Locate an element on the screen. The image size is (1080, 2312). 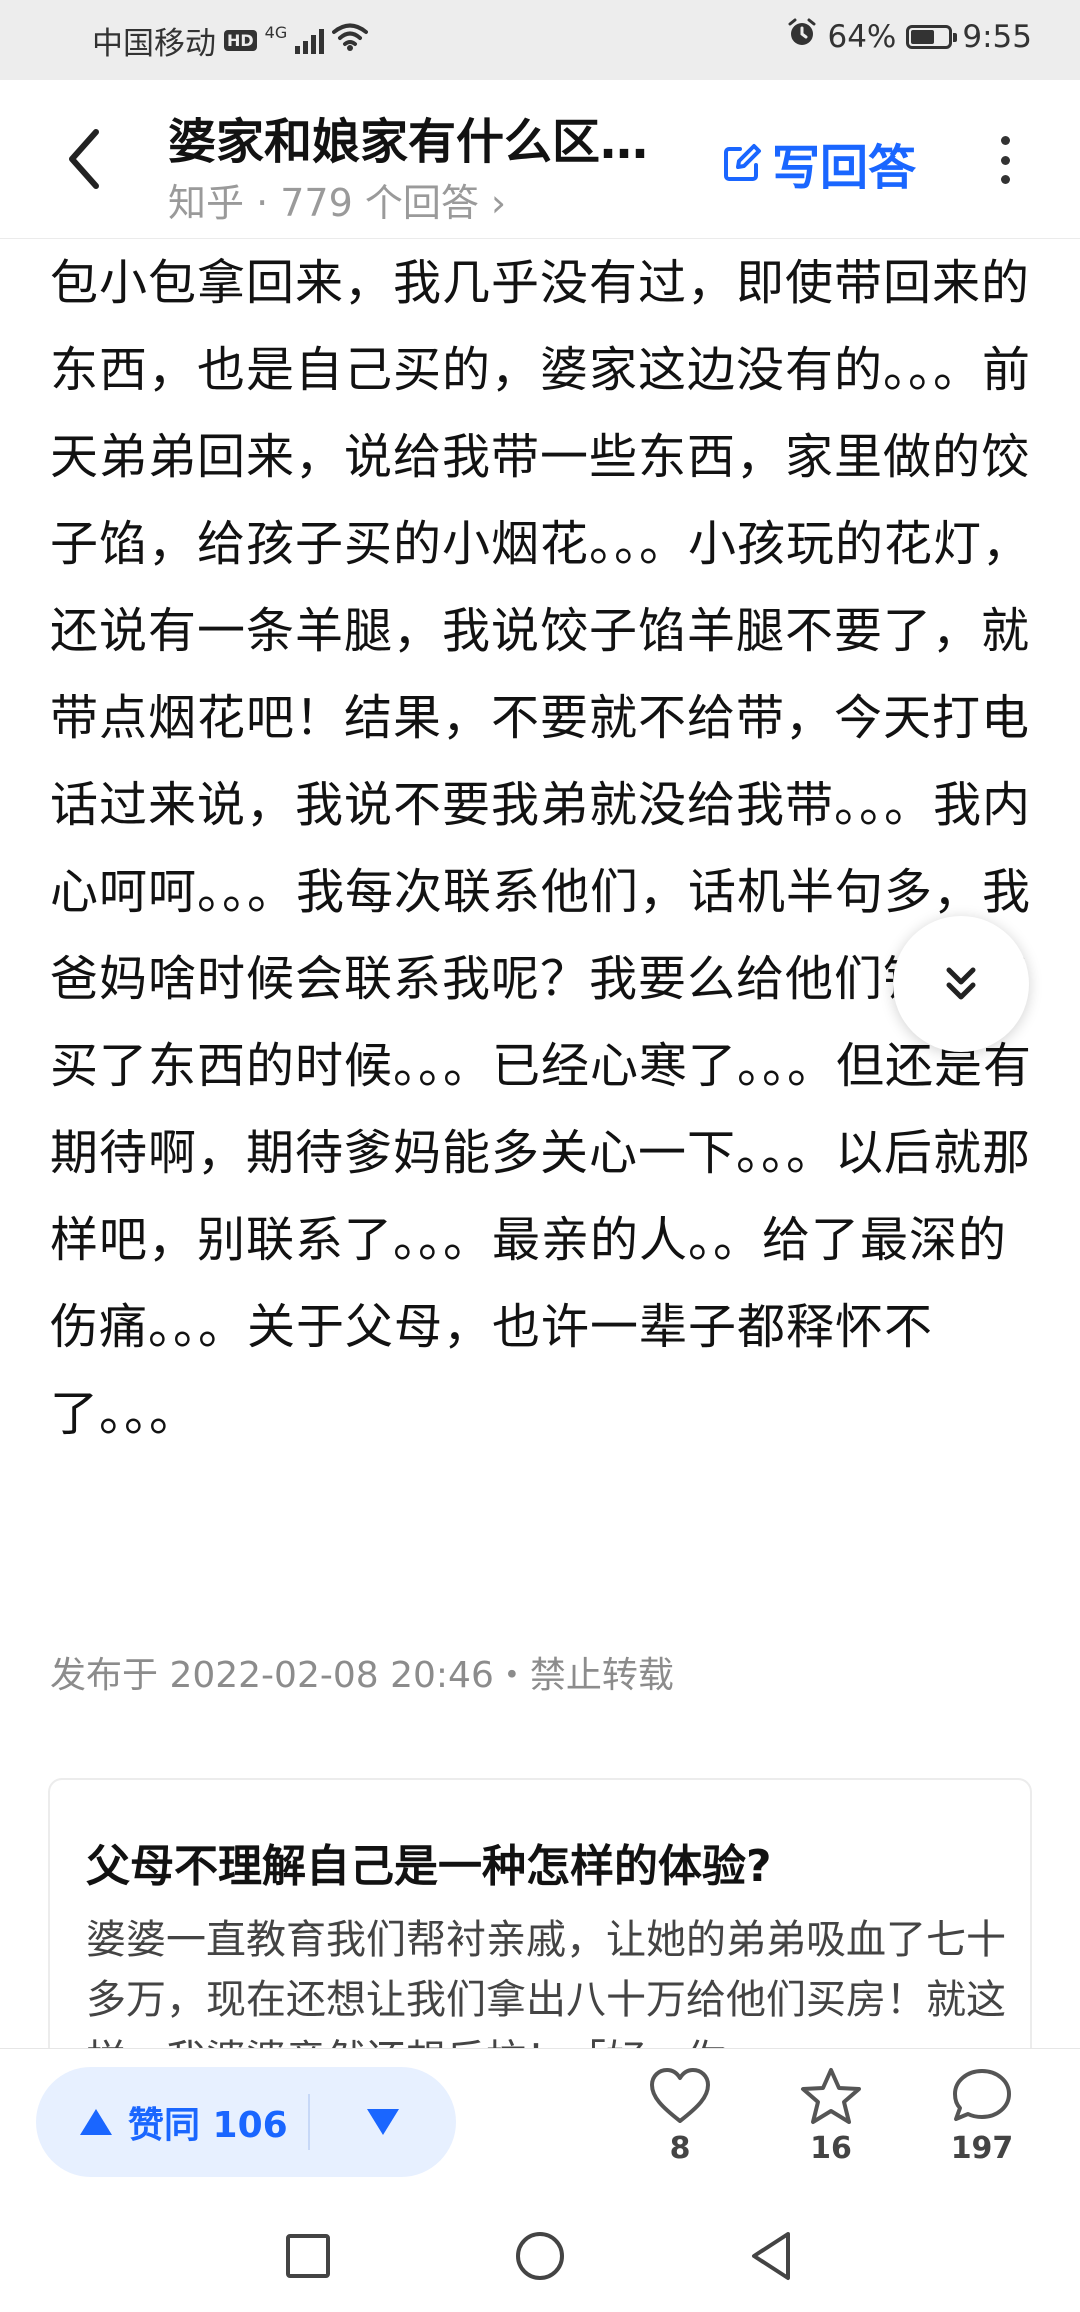
downvote-button is located at coordinates (383, 2122).